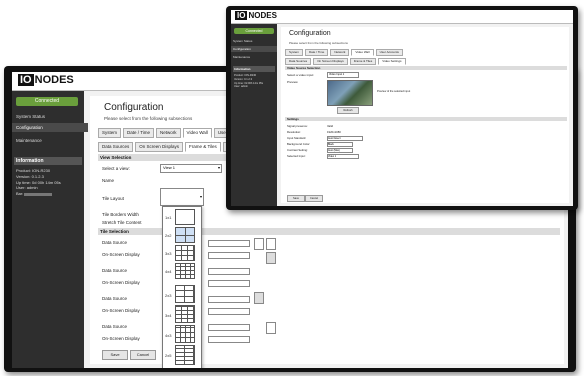 This screenshot has width=584, height=376. I want to click on layout-option-3x3, so click(185, 253).